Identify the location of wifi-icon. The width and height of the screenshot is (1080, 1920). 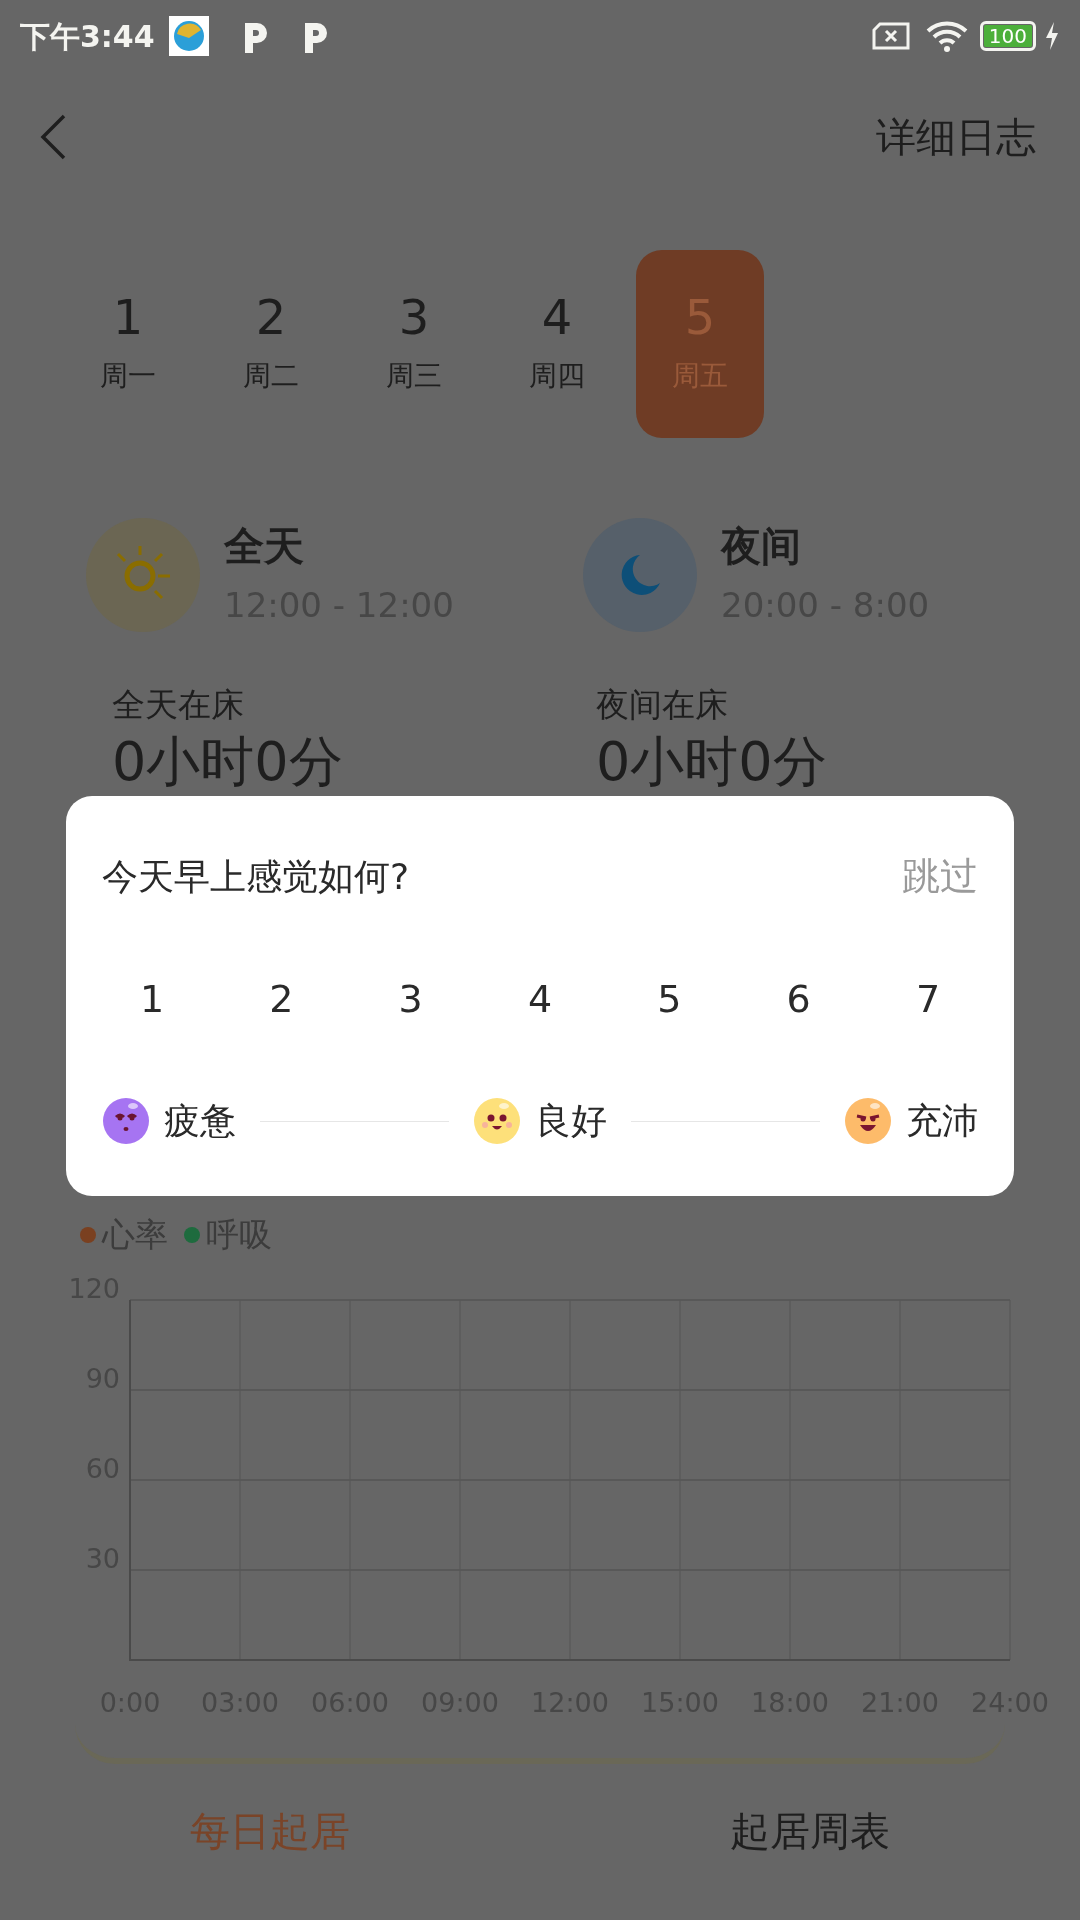
(946, 36).